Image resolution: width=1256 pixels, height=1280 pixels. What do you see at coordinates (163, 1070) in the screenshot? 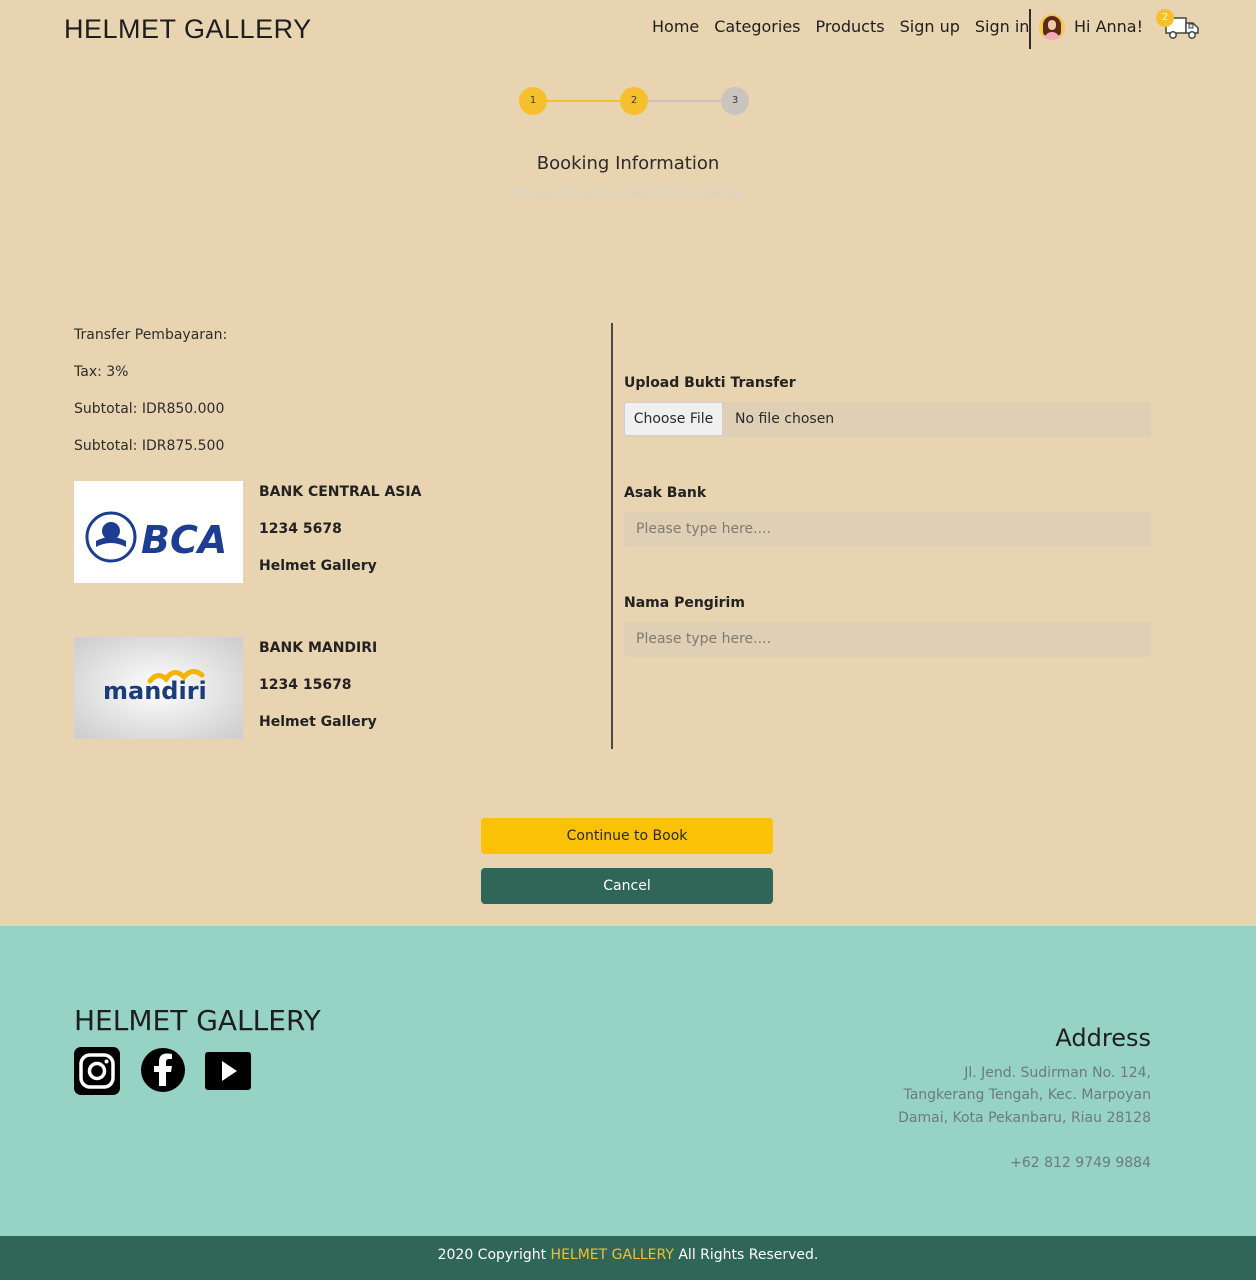
I see `facebook-icon` at bounding box center [163, 1070].